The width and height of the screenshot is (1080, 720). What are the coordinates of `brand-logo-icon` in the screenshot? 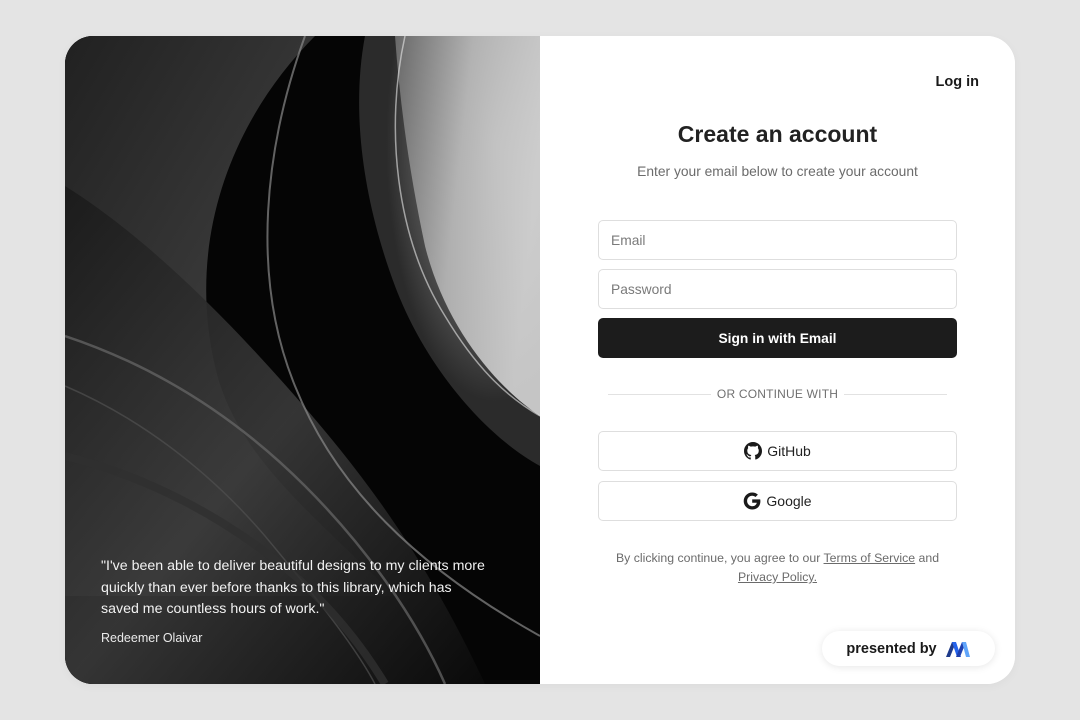 It's located at (957, 649).